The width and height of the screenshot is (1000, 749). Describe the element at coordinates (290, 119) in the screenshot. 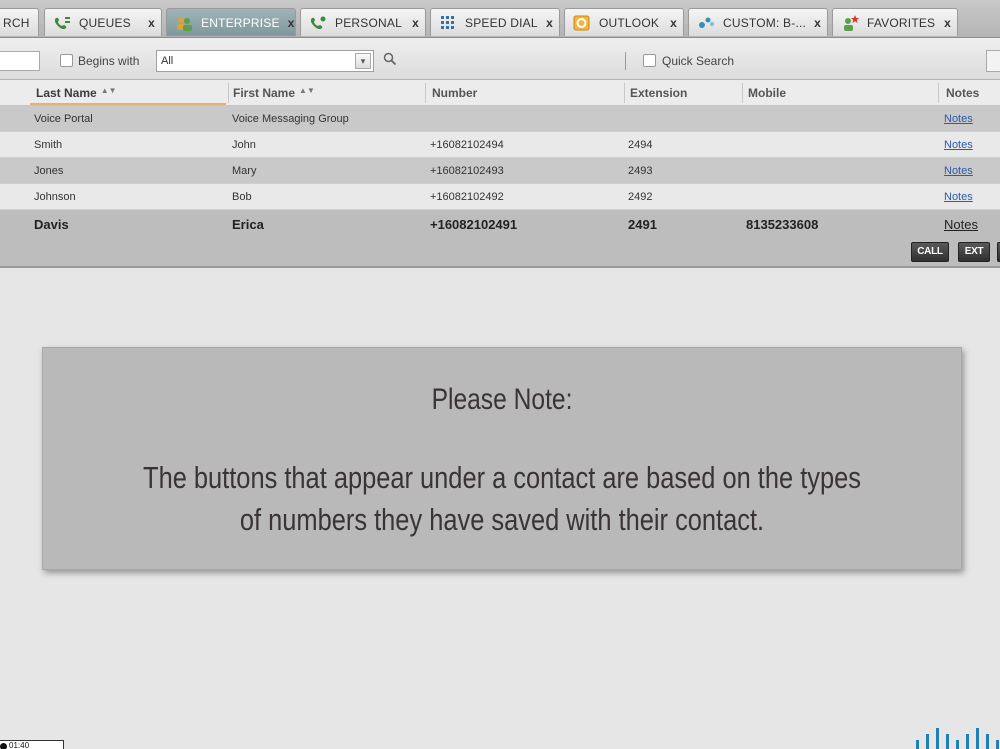

I see `cell-first-name: Voice Messaging Group` at that location.